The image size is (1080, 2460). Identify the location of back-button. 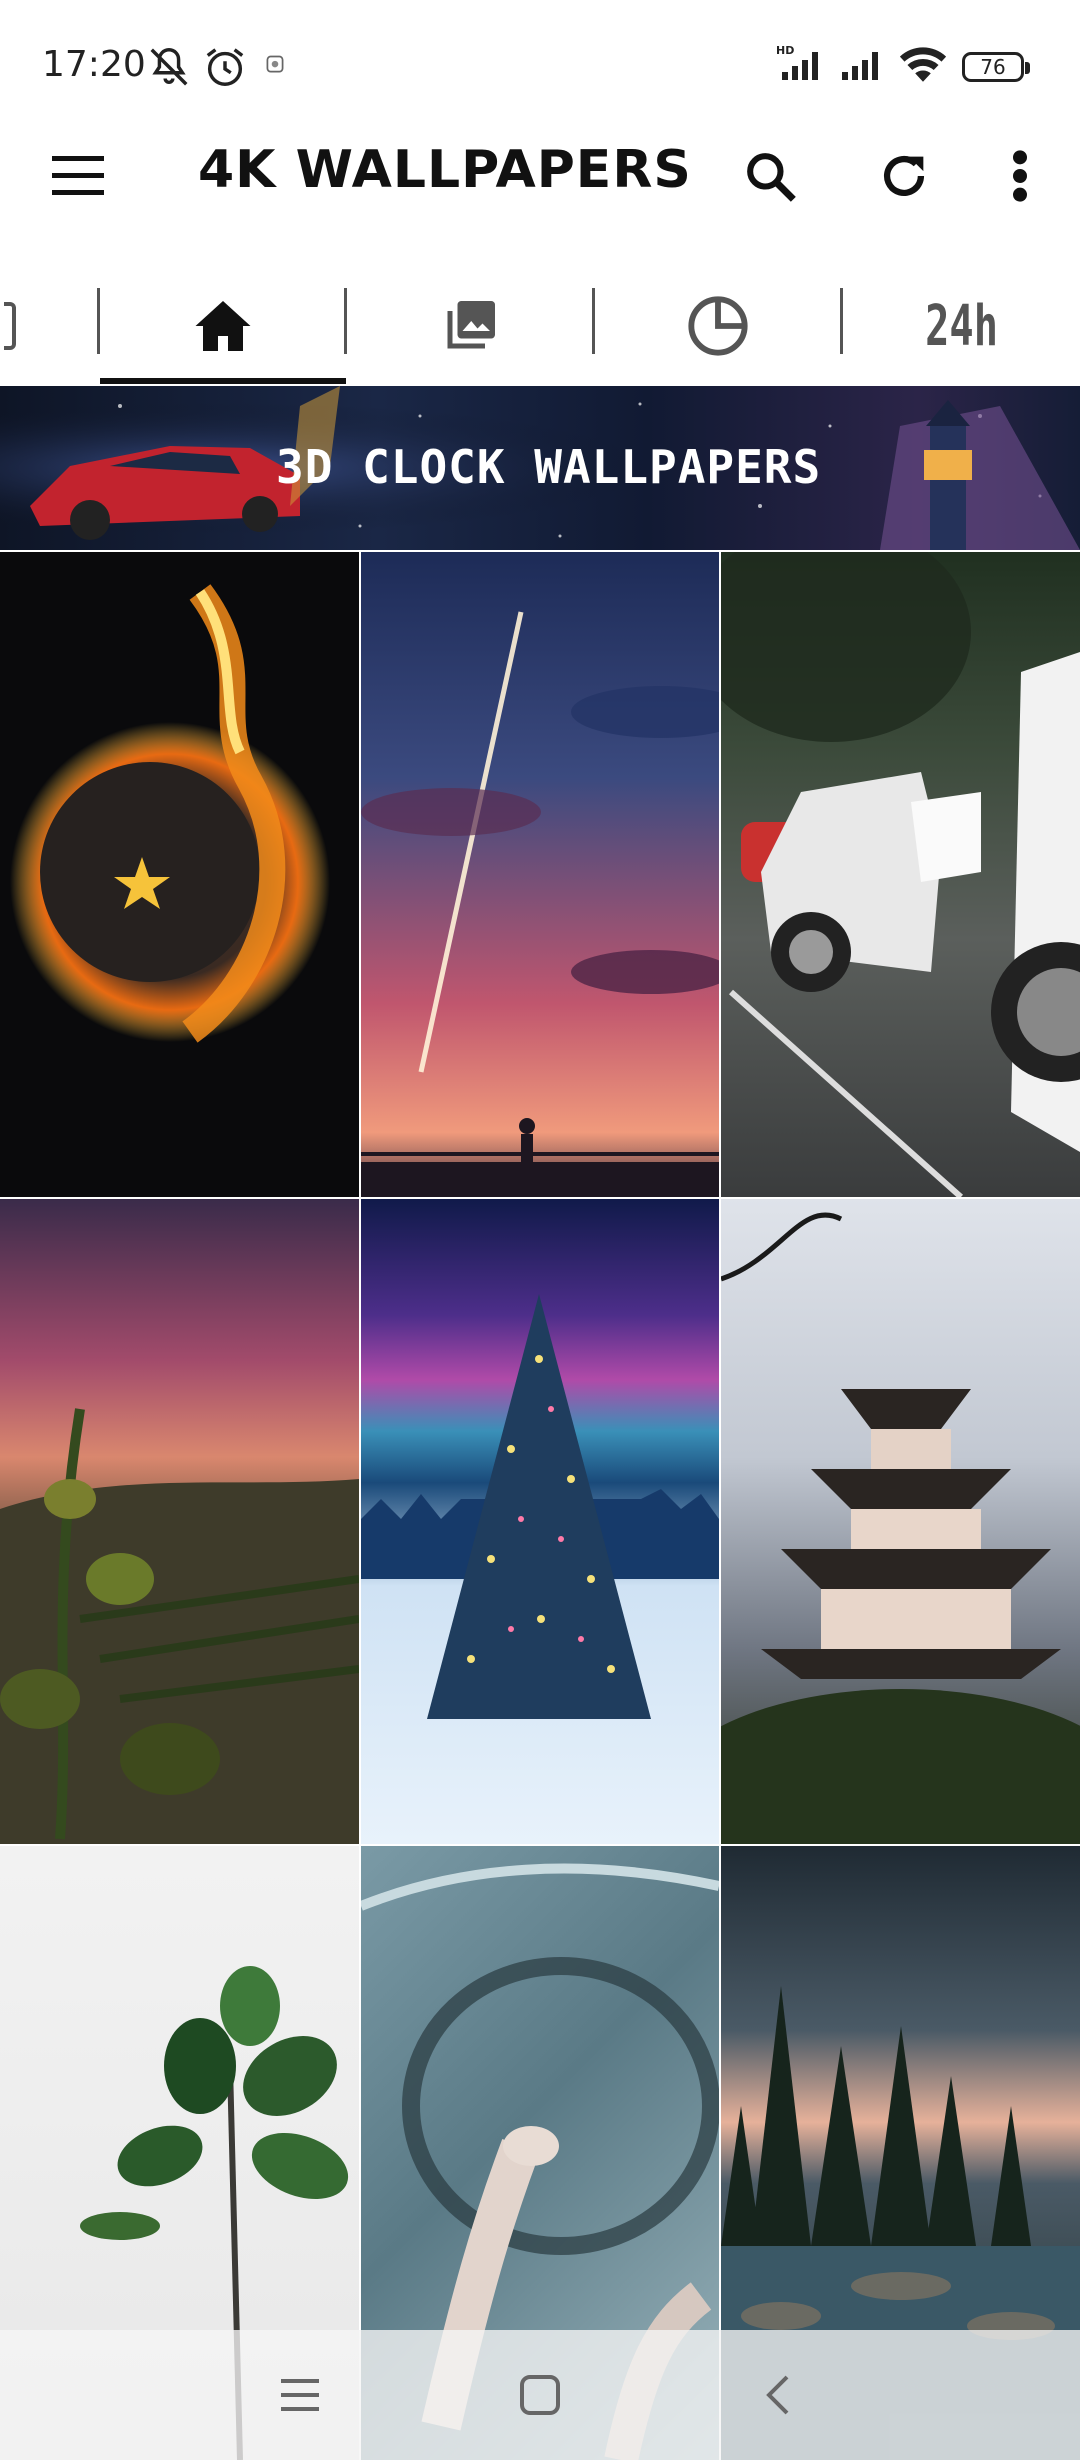
(778, 2395).